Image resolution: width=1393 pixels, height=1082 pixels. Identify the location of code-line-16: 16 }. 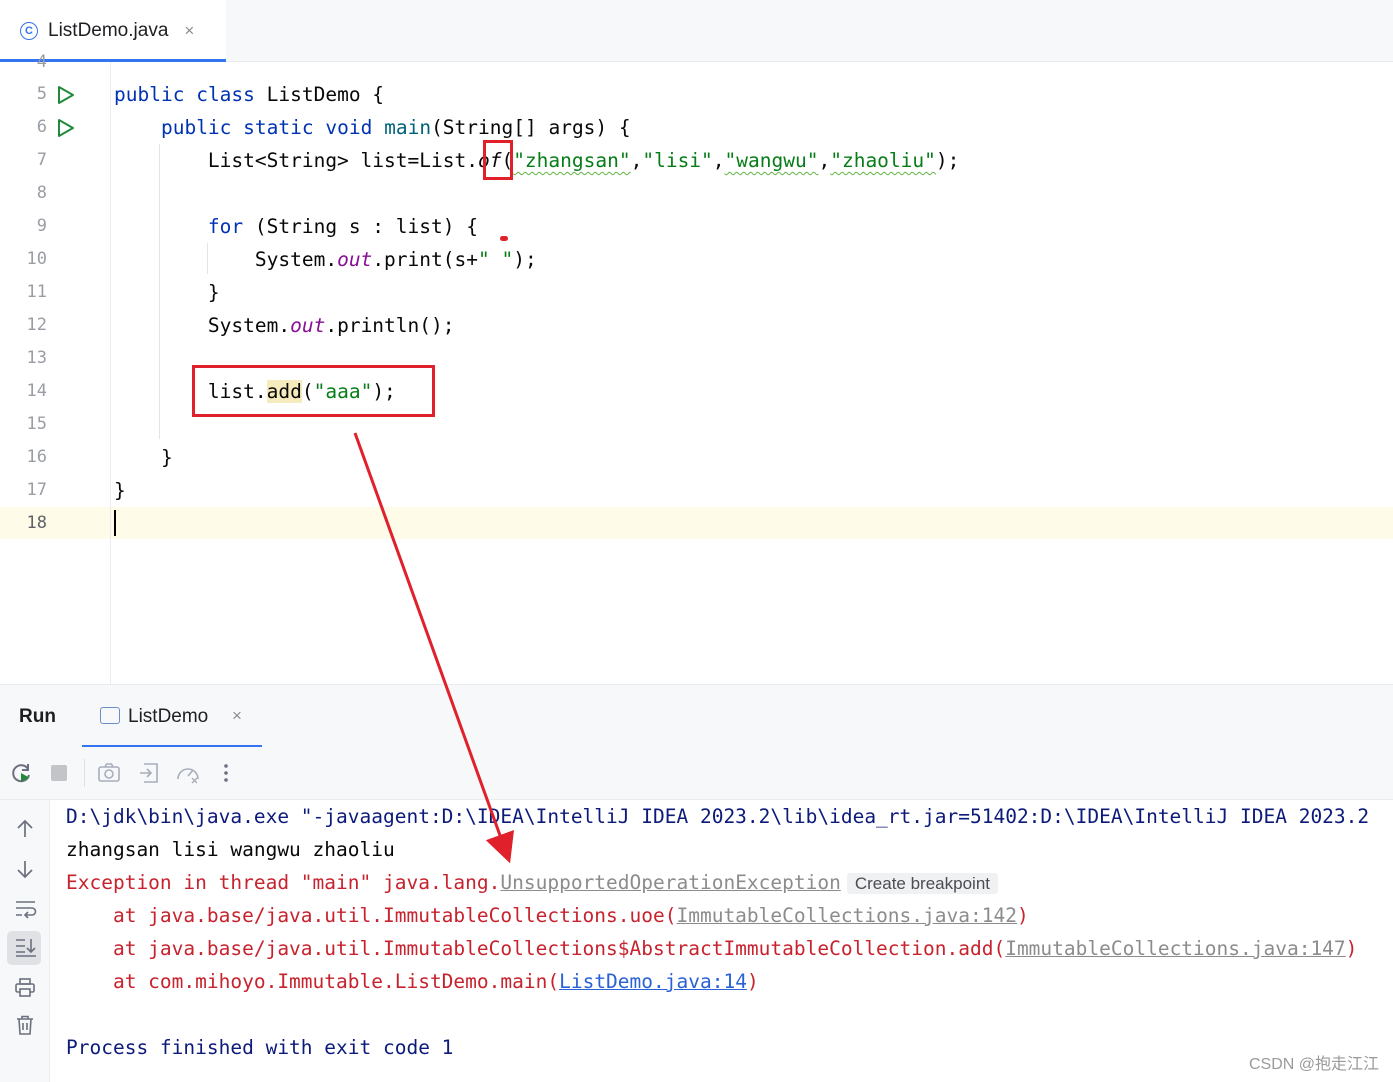
(696, 457).